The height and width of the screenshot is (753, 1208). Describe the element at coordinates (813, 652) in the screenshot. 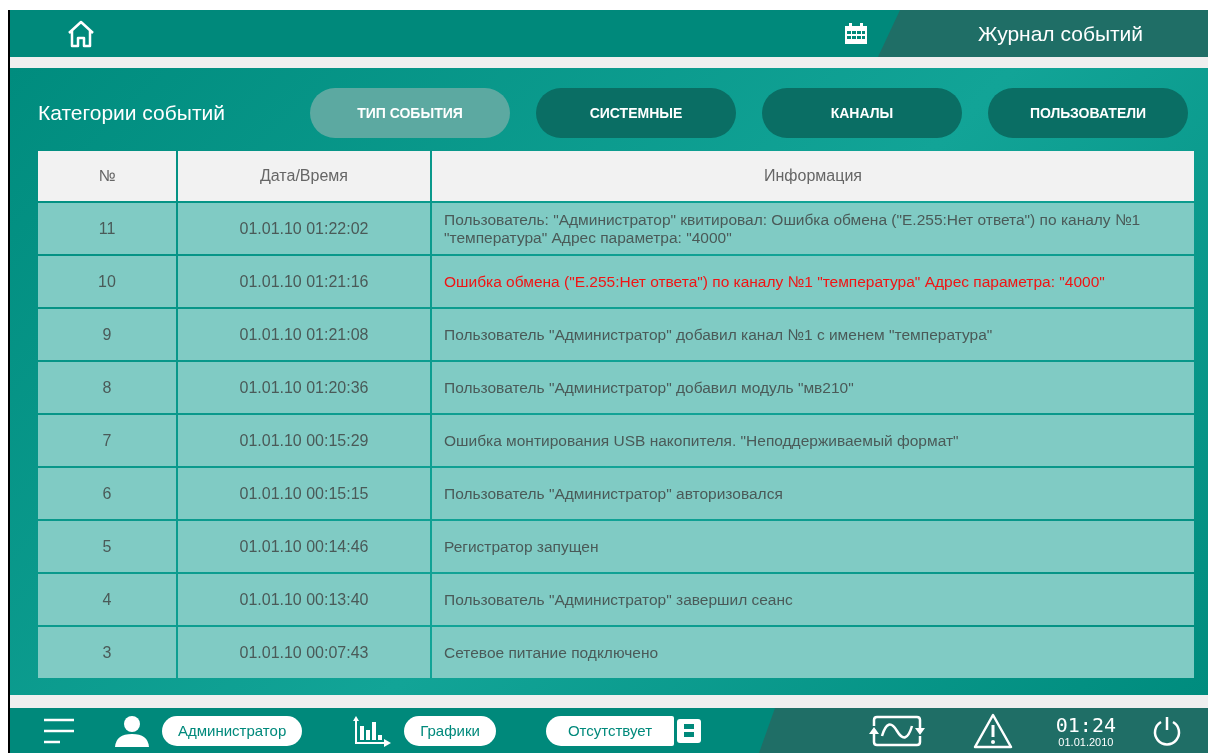

I see `table-cell: Сетевое питание подключено` at that location.